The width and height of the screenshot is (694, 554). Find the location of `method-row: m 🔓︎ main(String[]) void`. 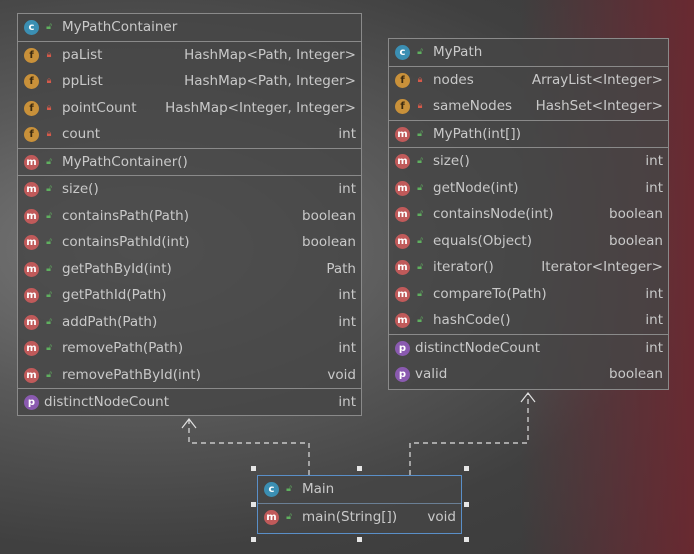

method-row: m 🔓︎ main(String[]) void is located at coordinates (359, 517).